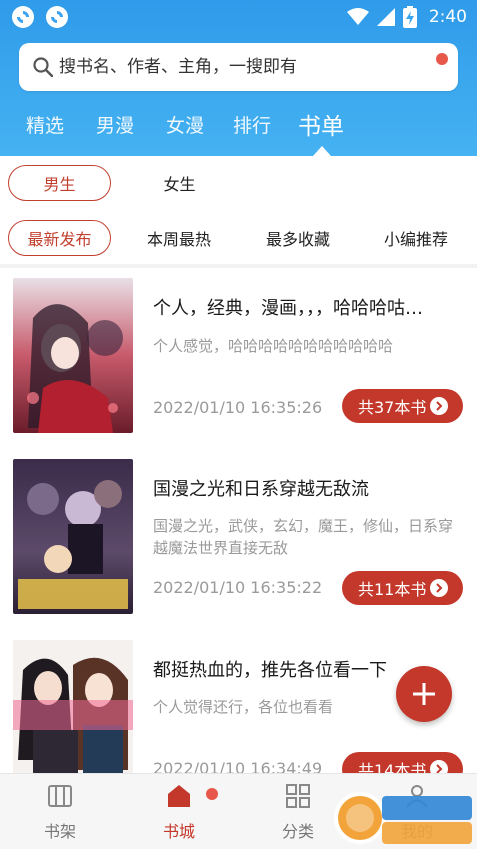 This screenshot has height=849, width=477. I want to click on bookshelf-icon, so click(60, 796).